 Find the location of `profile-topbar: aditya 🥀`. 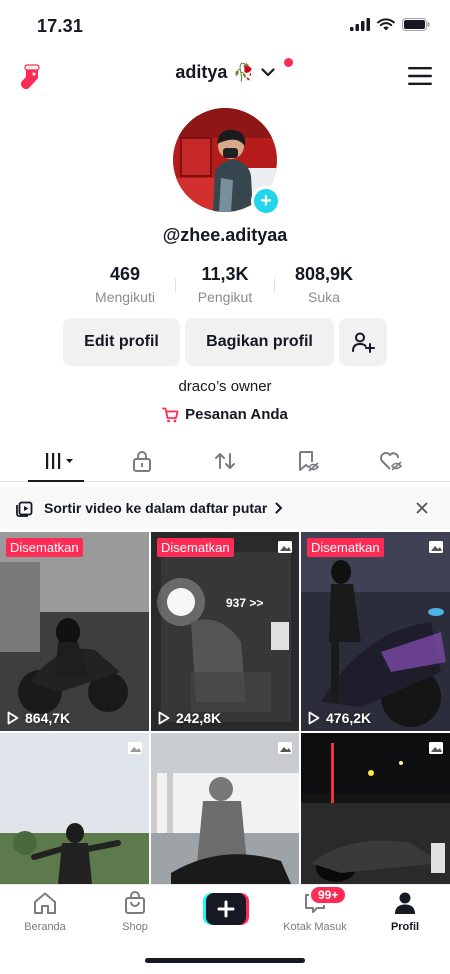

profile-topbar: aditya 🥀 is located at coordinates (225, 76).